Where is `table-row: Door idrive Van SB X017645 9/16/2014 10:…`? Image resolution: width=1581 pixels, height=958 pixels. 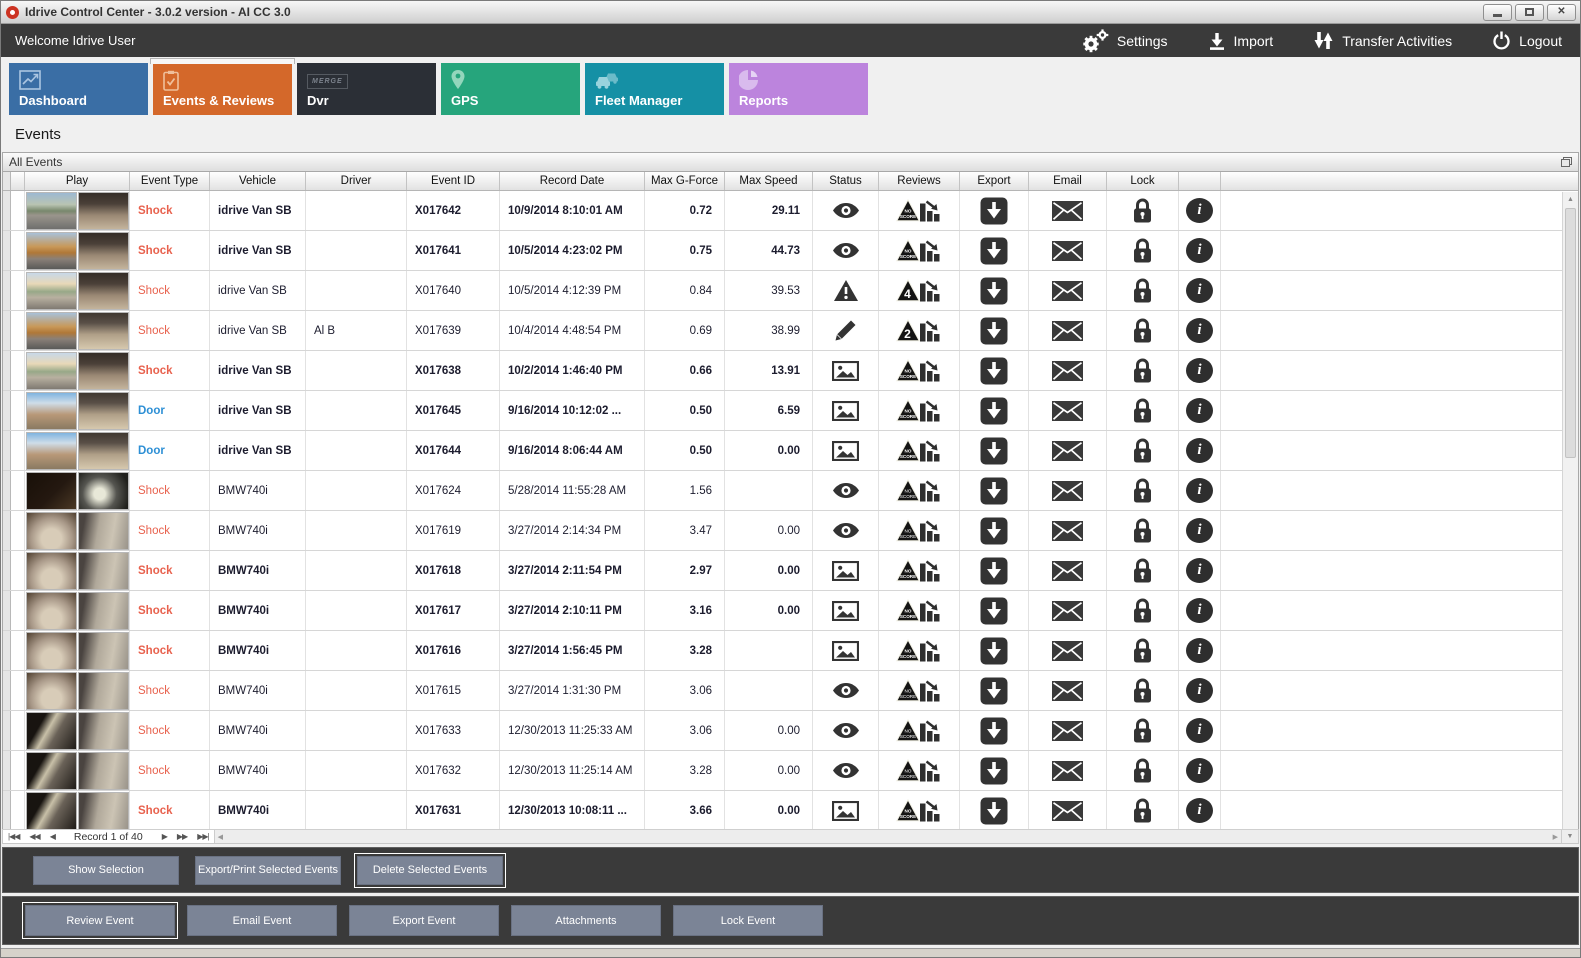 table-row: Door idrive Van SB X017645 9/16/2014 10:… is located at coordinates (790, 411).